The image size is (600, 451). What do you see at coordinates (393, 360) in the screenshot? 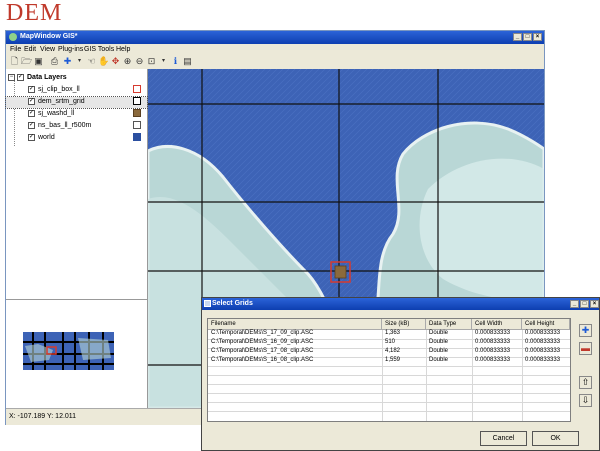
I see `cell-size: 1,559` at bounding box center [393, 360].